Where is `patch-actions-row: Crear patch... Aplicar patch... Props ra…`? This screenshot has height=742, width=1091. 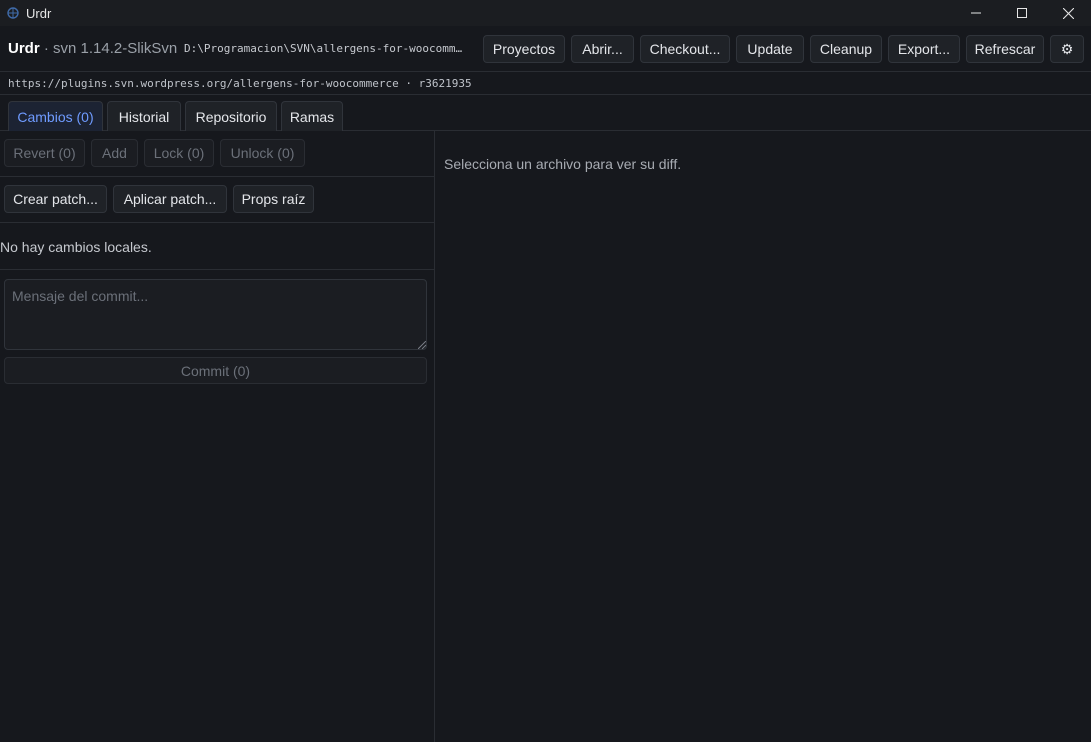
patch-actions-row: Crear patch... Aplicar patch... Props ra… is located at coordinates (217, 200).